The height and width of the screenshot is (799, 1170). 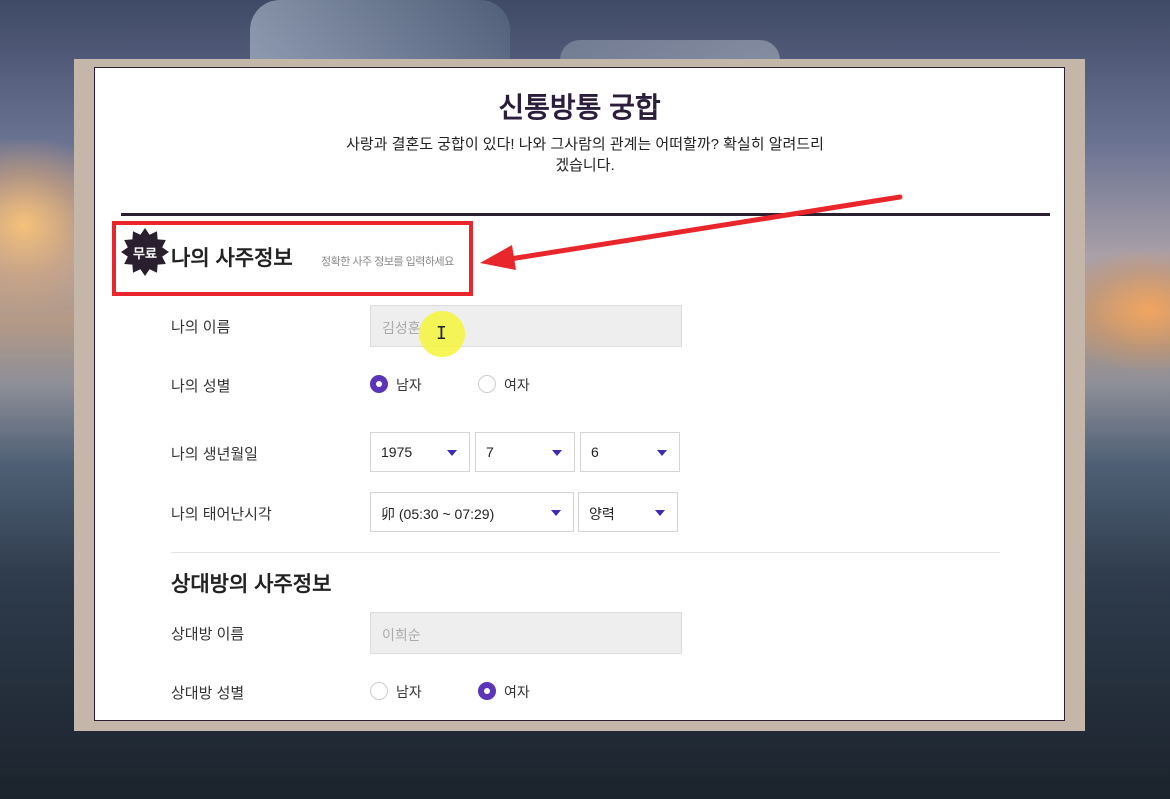 I want to click on calendar-type-select: 양력, so click(x=628, y=512).